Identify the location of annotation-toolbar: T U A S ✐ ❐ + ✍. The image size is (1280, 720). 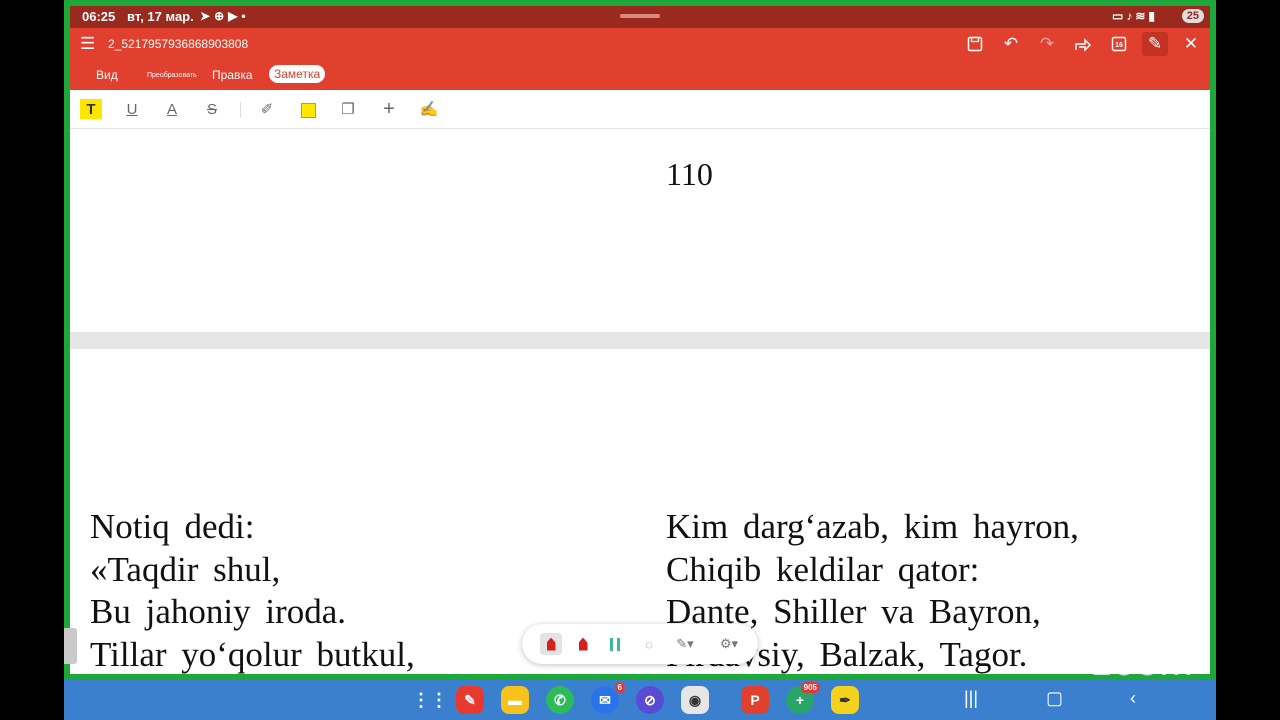
(640, 109).